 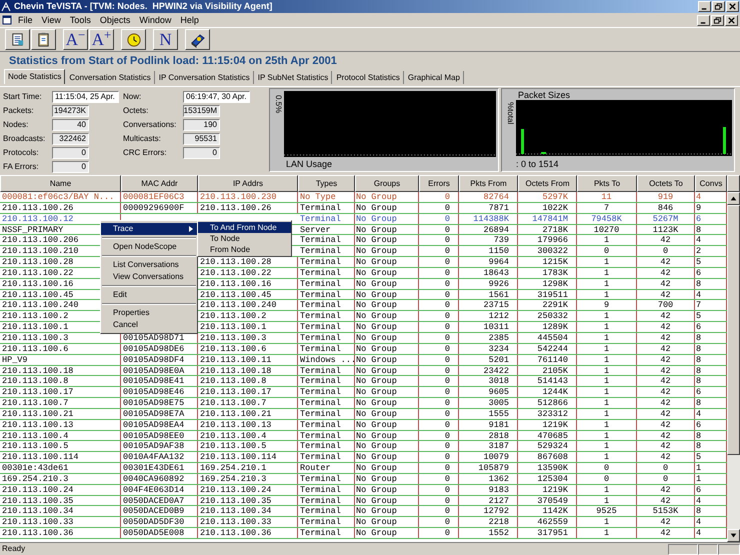 I want to click on clock-icon, so click(x=133, y=39).